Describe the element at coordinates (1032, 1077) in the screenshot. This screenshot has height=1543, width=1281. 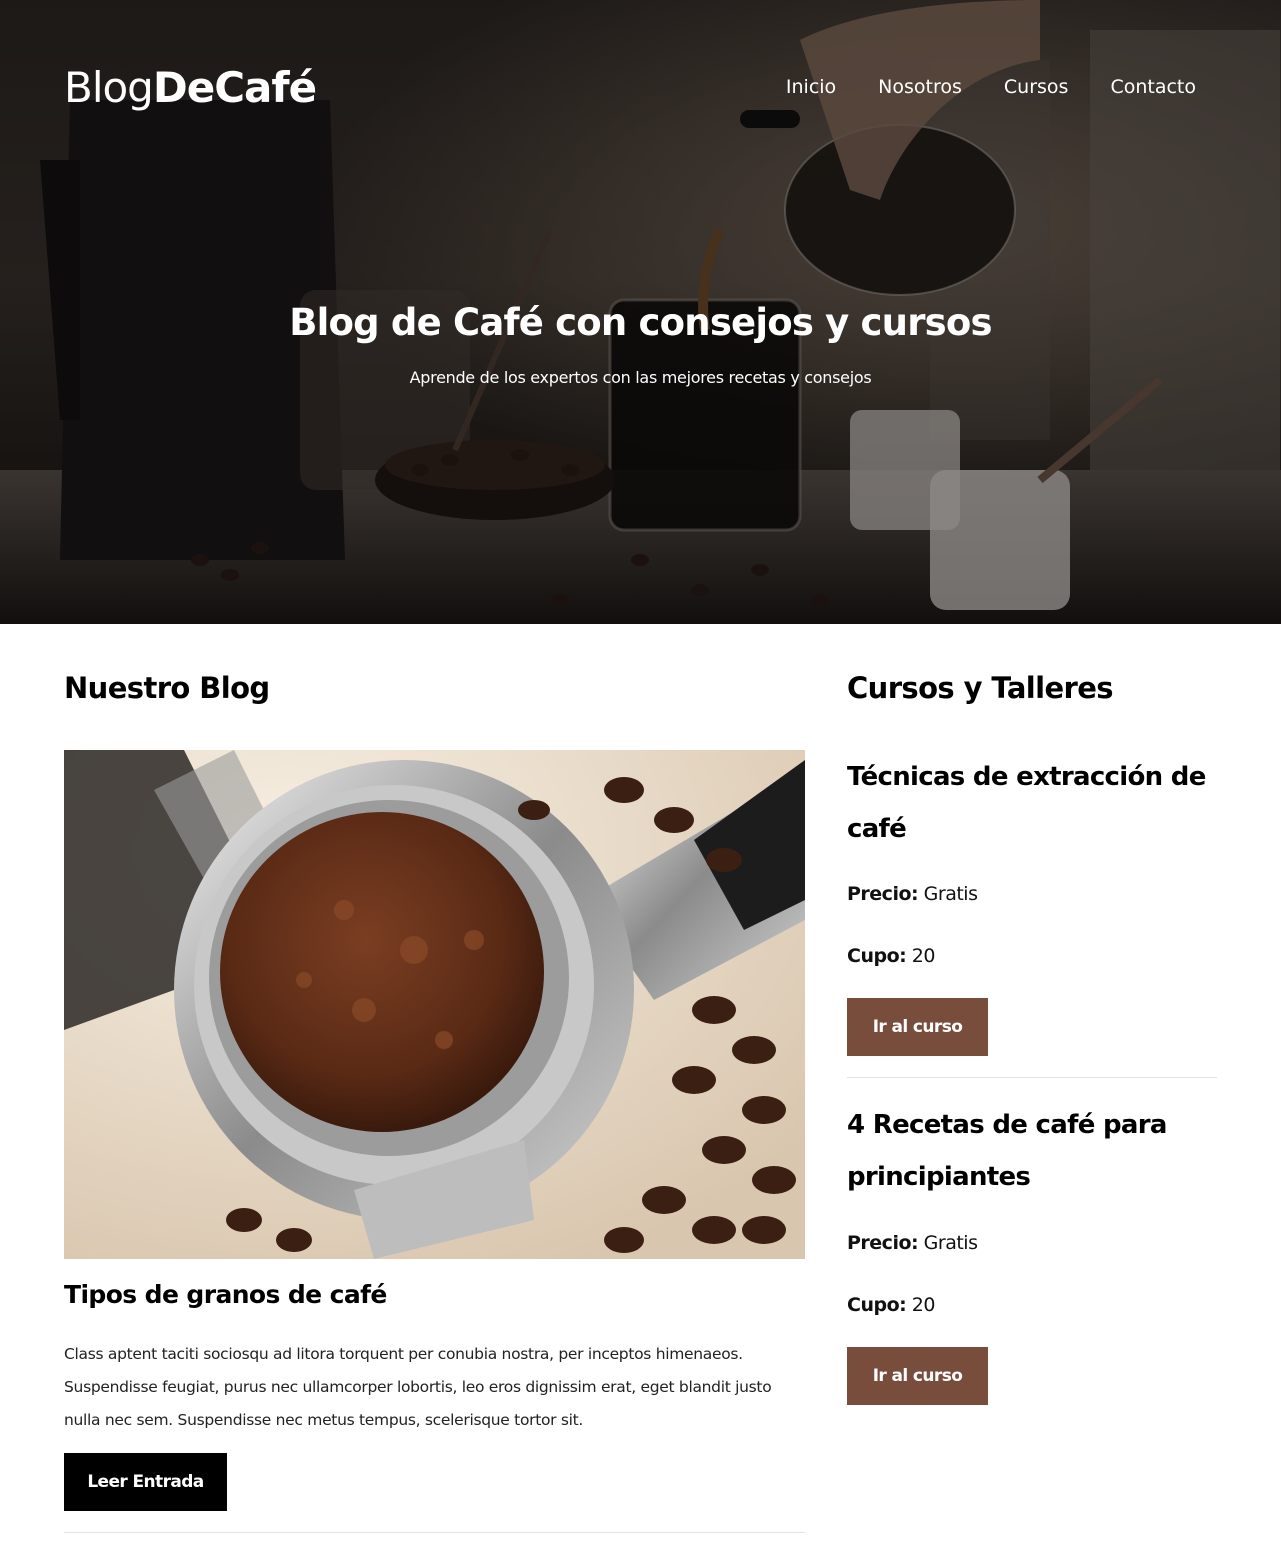
I see `course-divider` at that location.